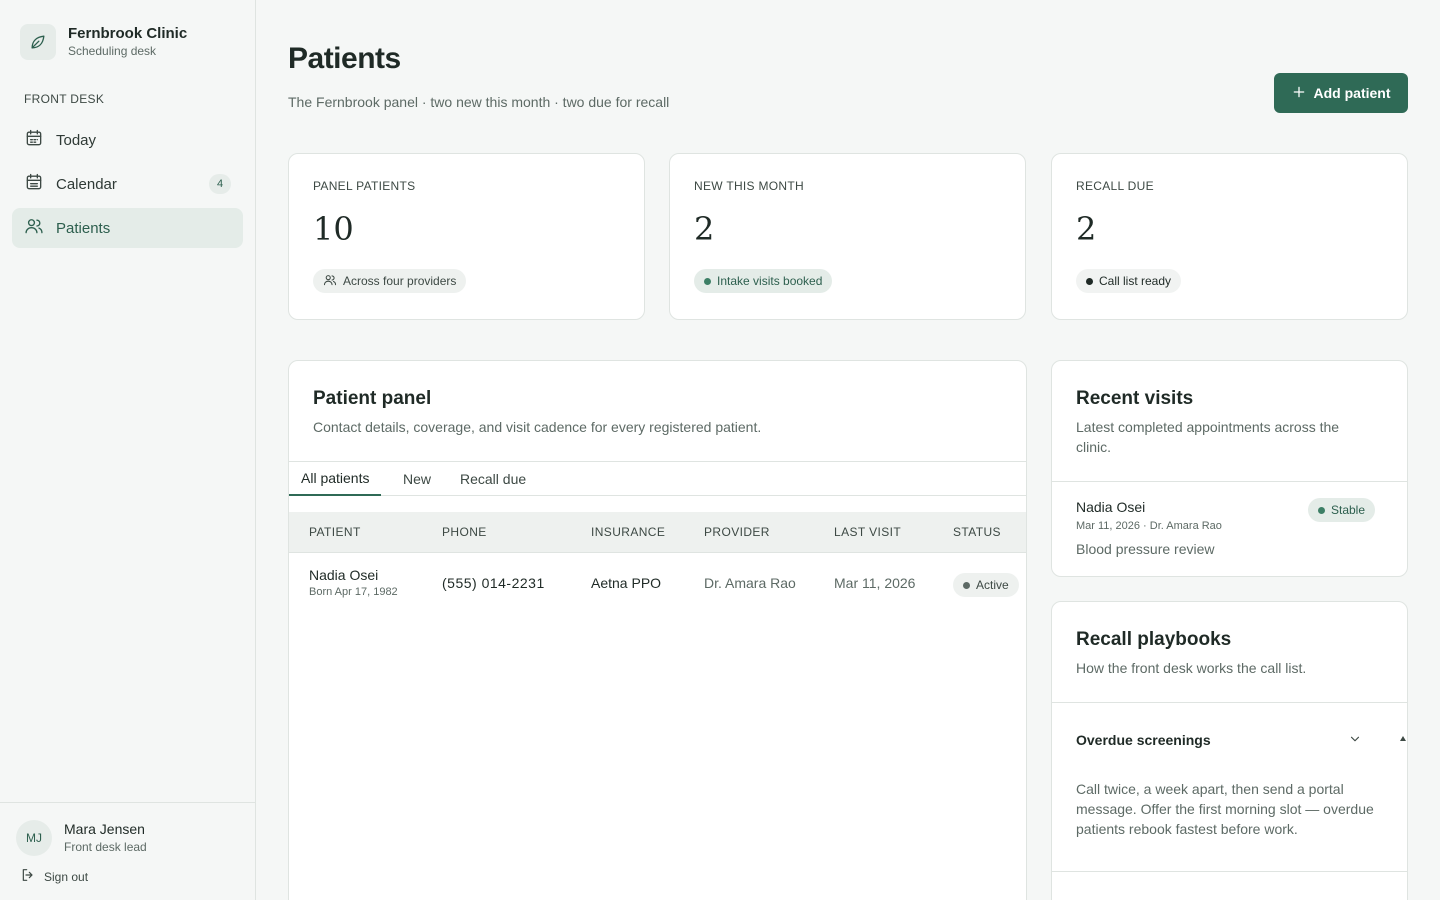 The image size is (1440, 900). What do you see at coordinates (372, 398) in the screenshot?
I see `panel-title: Patient panel` at bounding box center [372, 398].